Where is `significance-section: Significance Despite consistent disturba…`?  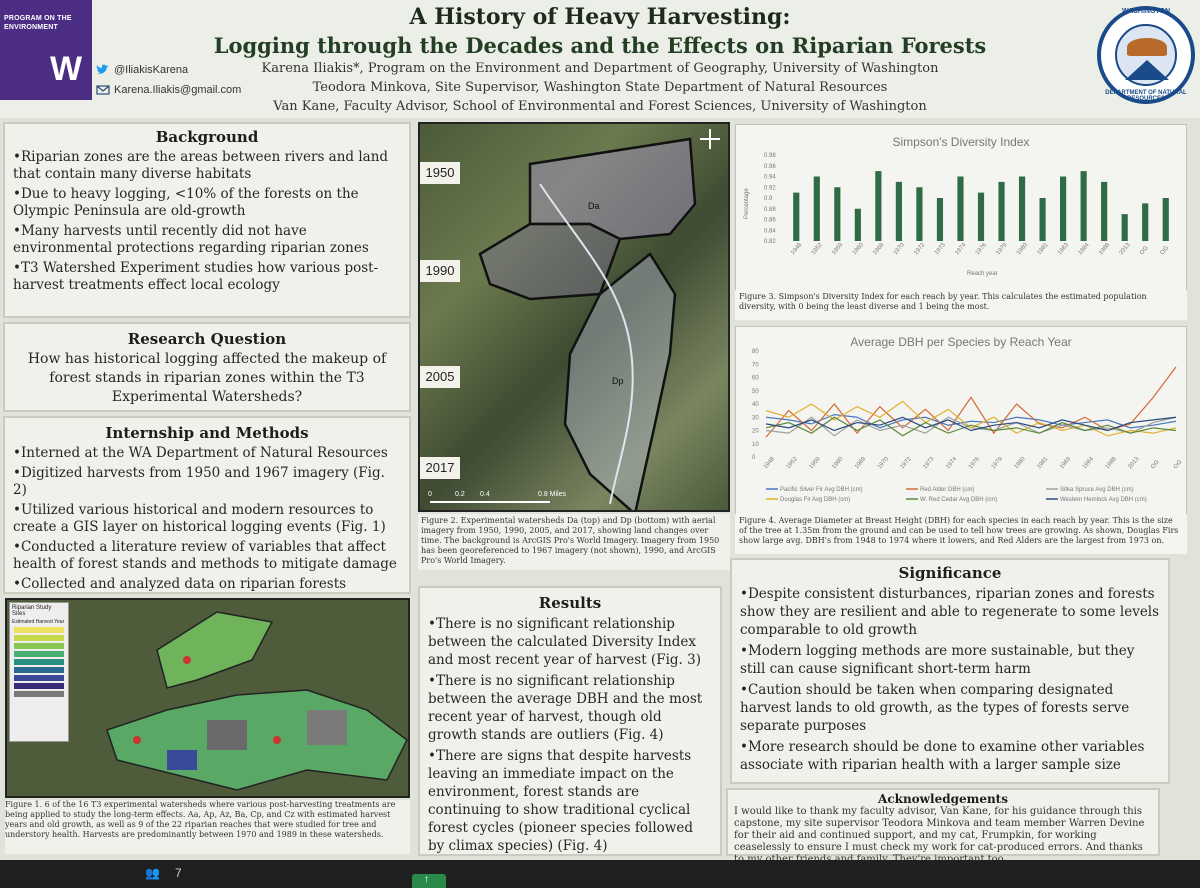
significance-section: Significance Despite consistent disturba… is located at coordinates (950, 671).